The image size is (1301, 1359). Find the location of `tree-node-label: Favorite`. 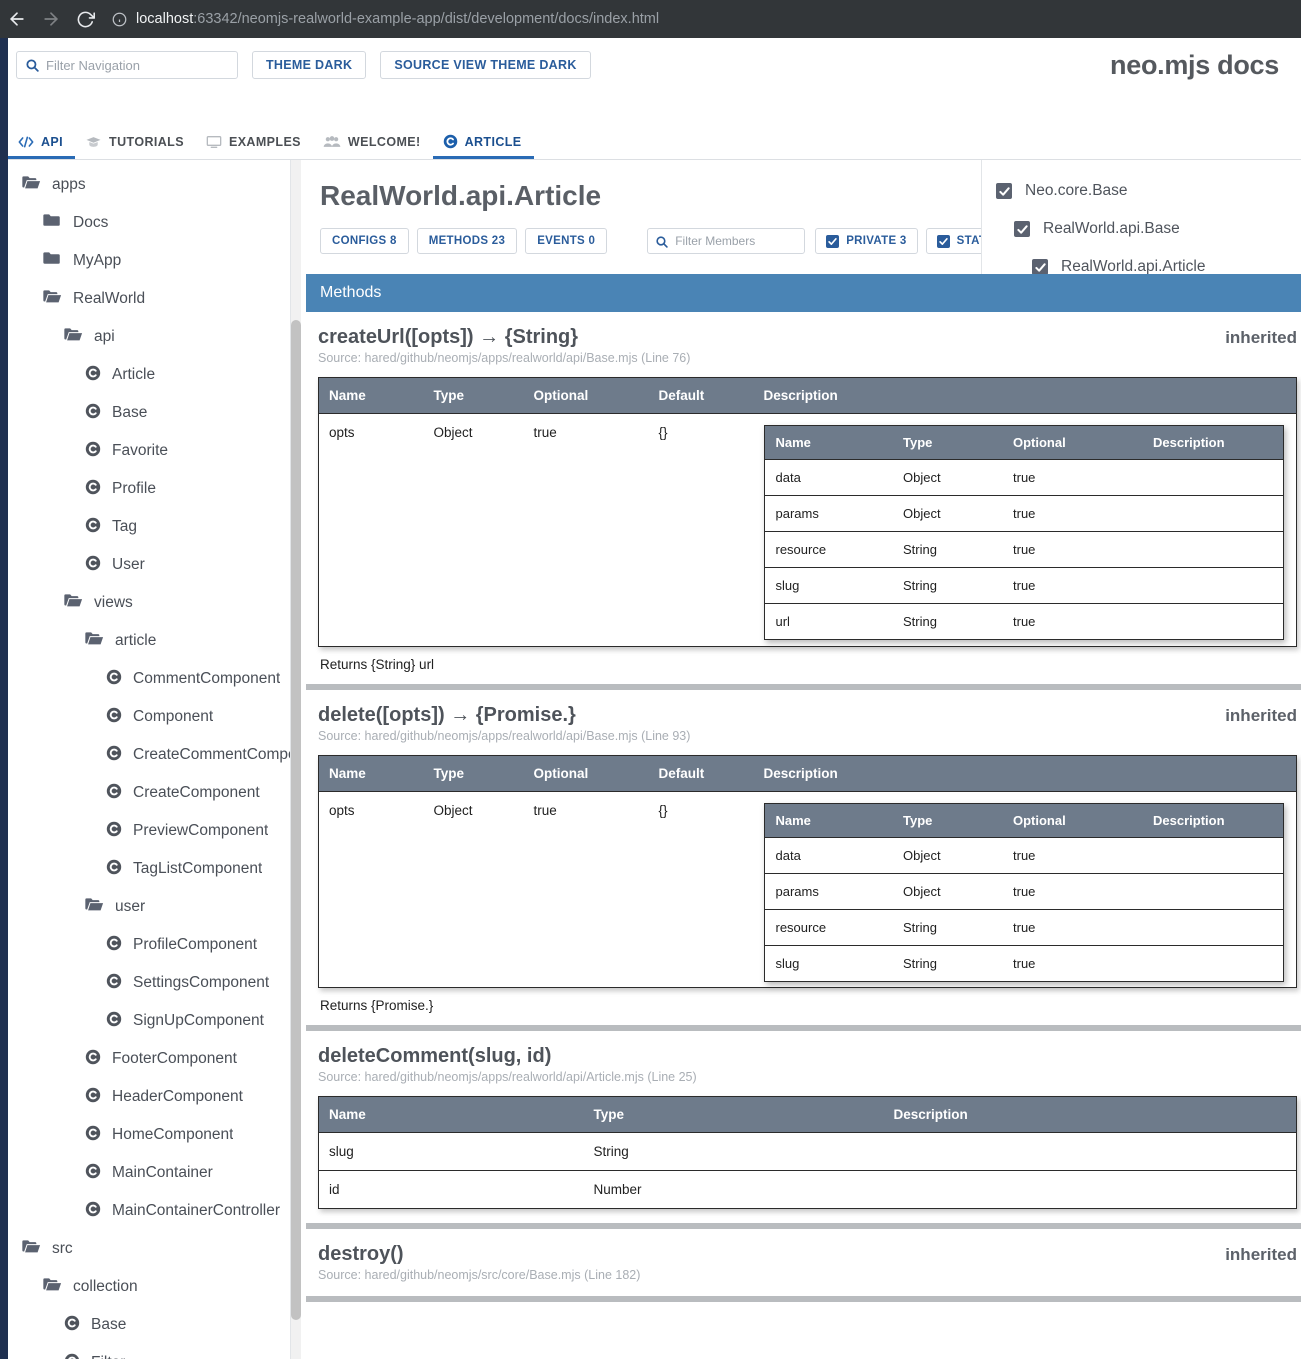

tree-node-label: Favorite is located at coordinates (140, 450).